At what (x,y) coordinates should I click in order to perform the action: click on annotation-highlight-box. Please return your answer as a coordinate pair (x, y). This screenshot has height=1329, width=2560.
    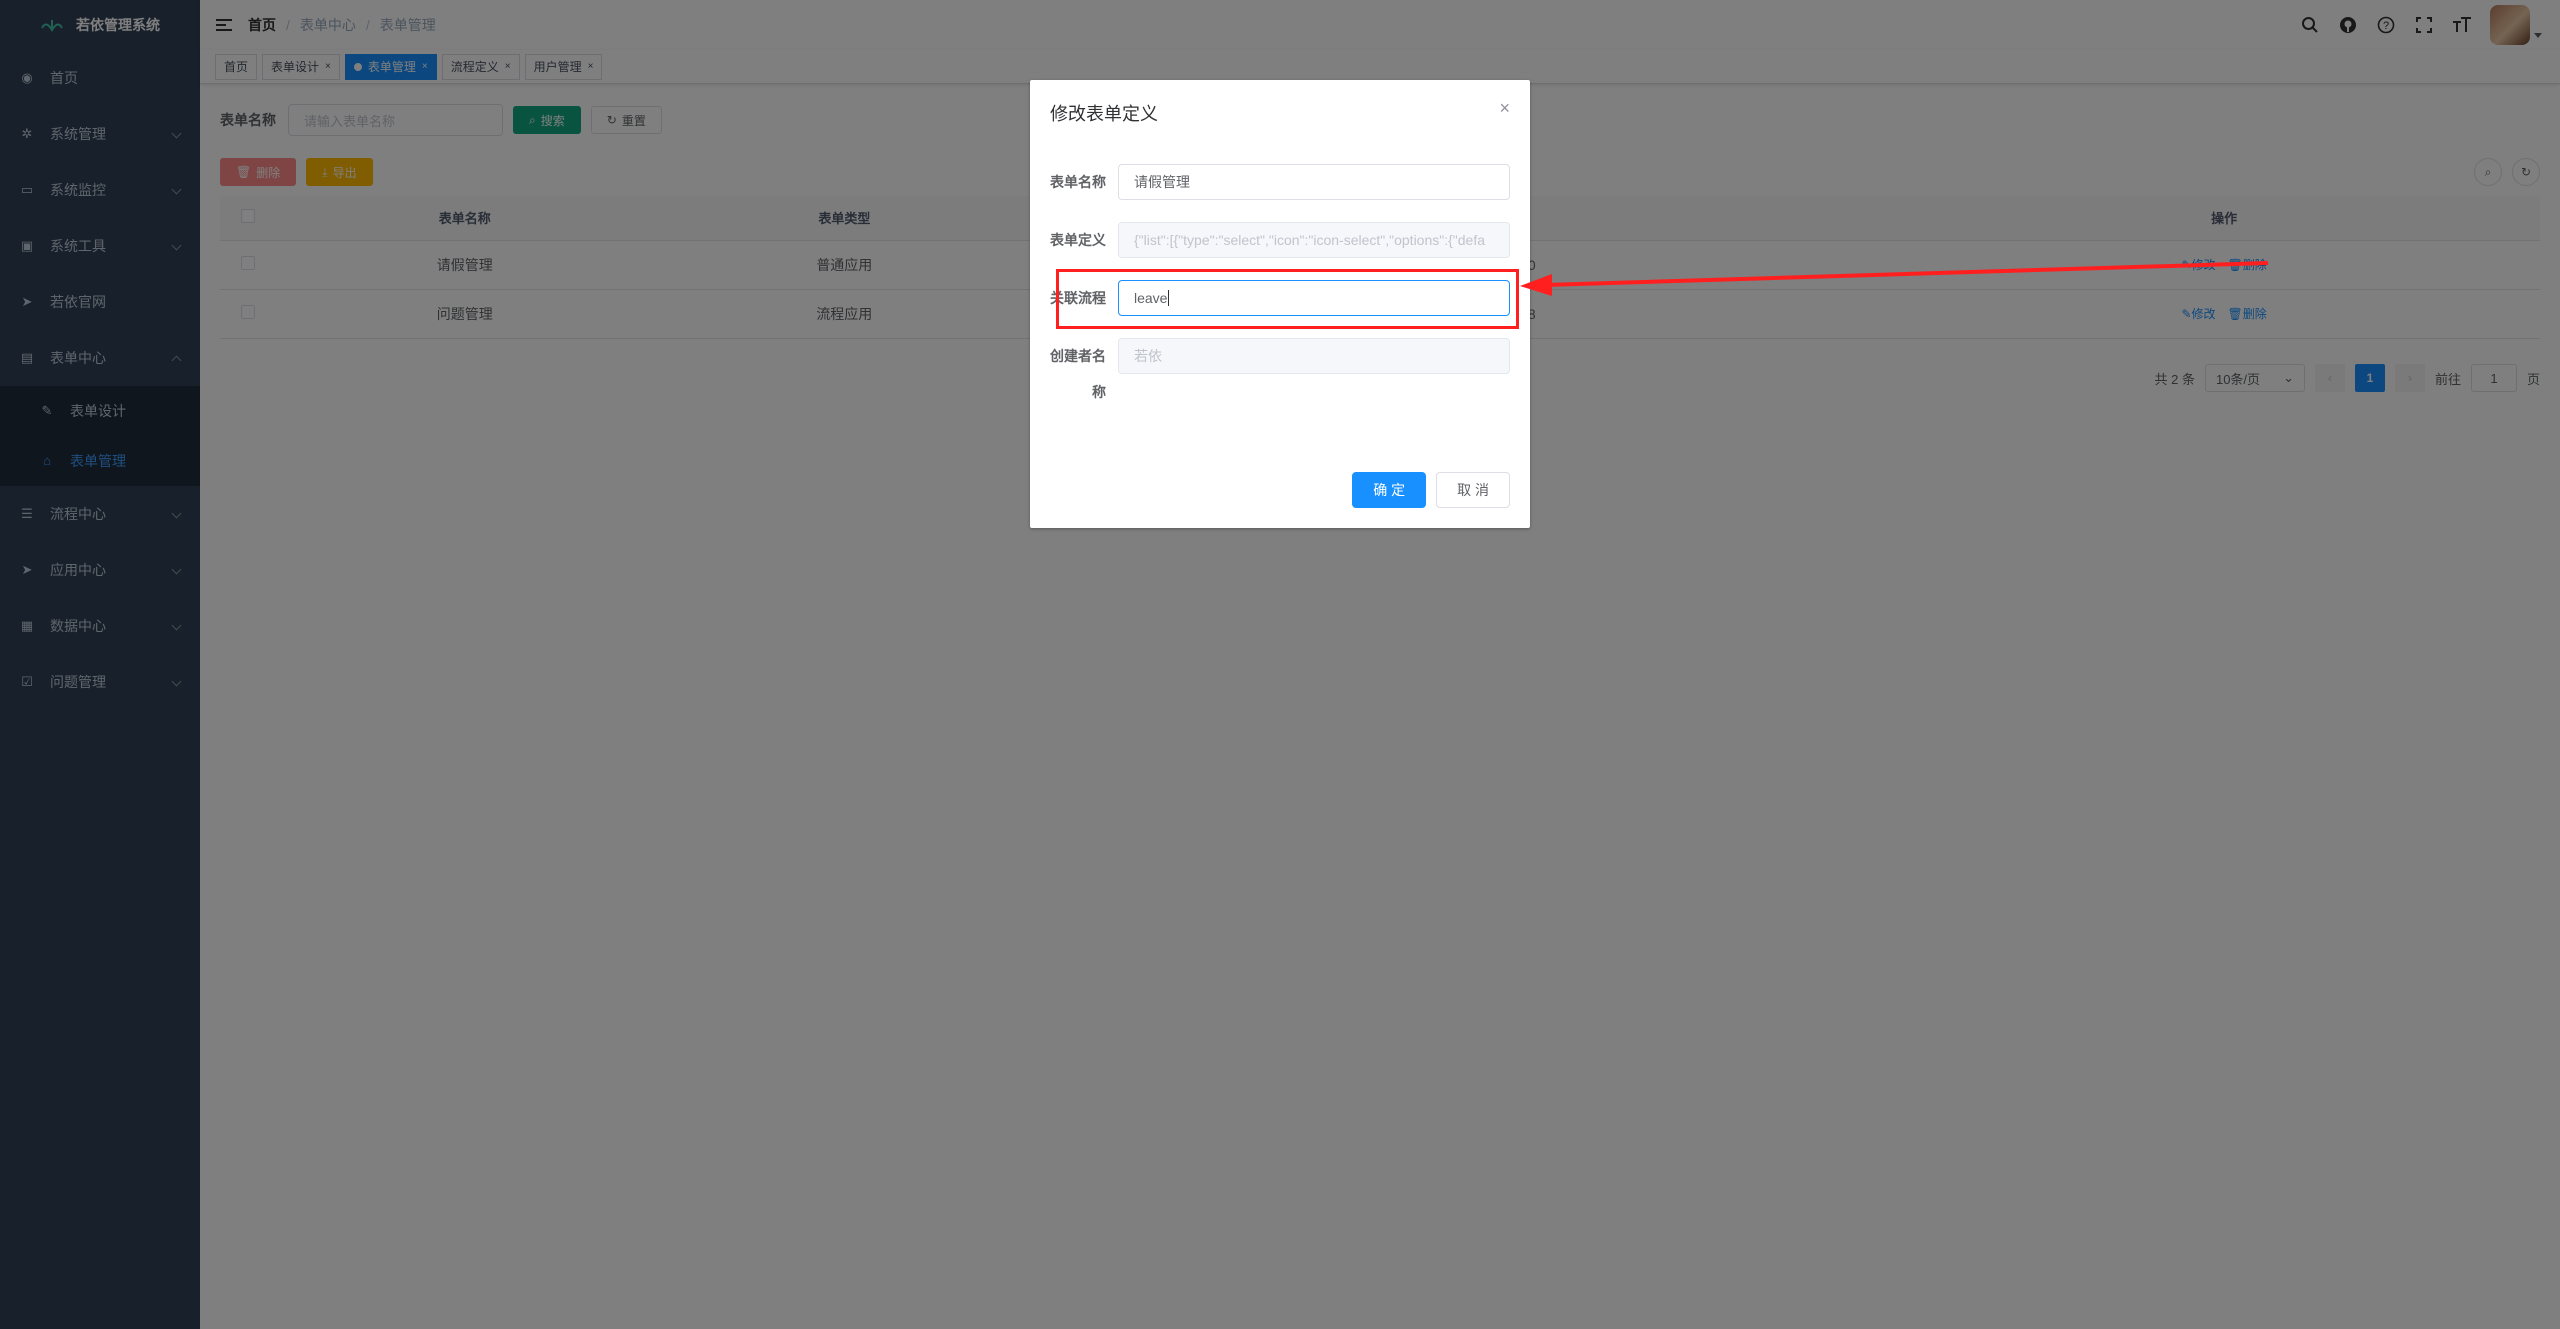
    Looking at the image, I should click on (1287, 299).